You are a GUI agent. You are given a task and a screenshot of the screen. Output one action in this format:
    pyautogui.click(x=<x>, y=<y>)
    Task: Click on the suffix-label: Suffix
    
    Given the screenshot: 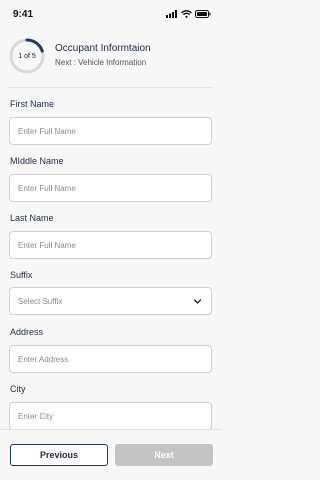 What is the action you would take?
    pyautogui.click(x=21, y=275)
    